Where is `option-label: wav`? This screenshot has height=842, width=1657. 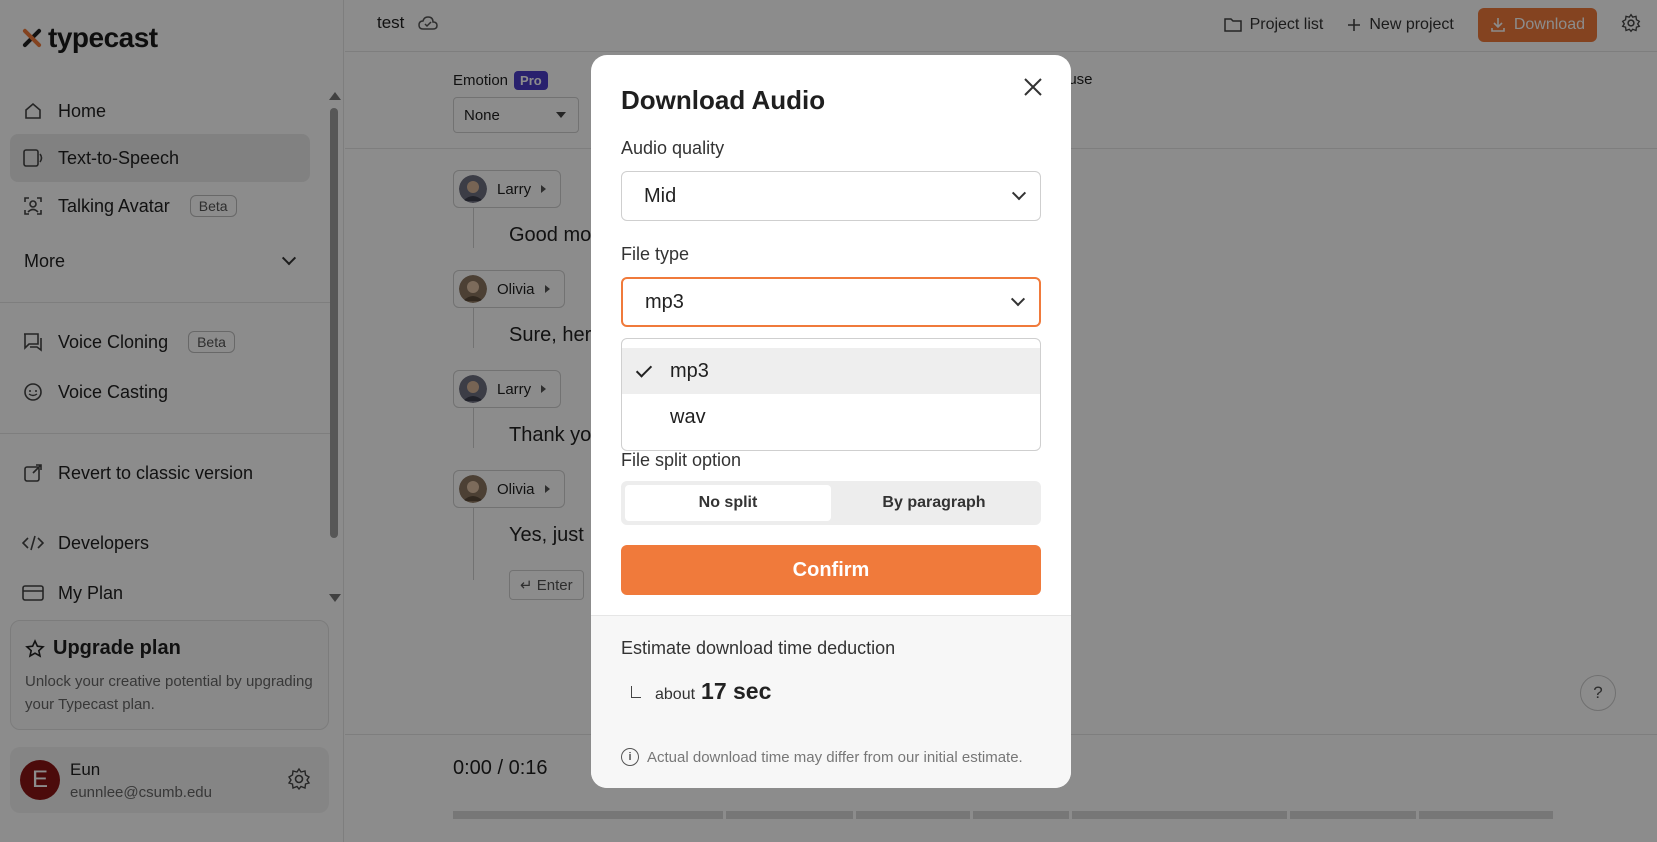
option-label: wav is located at coordinates (688, 416).